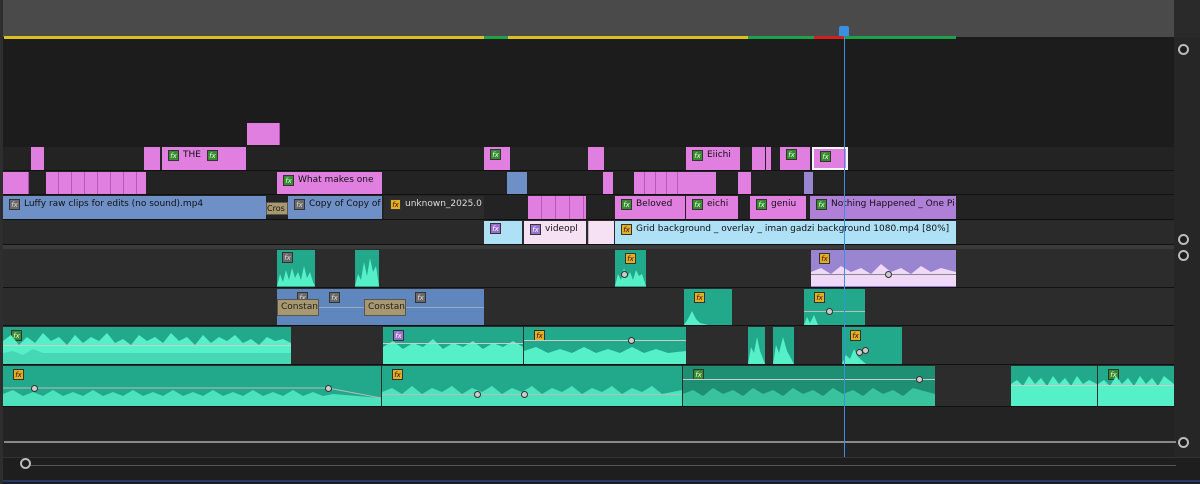 The width and height of the screenshot is (1200, 484). I want to click on audio-clip-a3-1: fx, so click(147, 345).